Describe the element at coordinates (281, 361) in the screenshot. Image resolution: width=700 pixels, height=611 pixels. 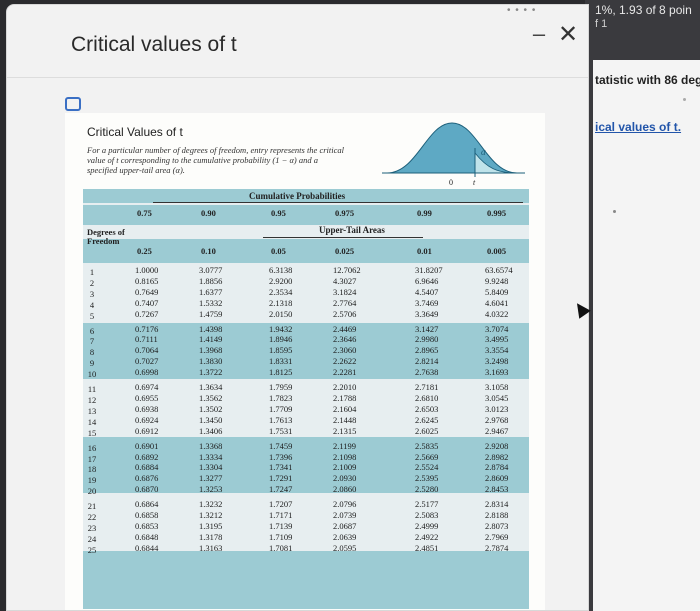
I see `table-cell: 1.8331` at that location.